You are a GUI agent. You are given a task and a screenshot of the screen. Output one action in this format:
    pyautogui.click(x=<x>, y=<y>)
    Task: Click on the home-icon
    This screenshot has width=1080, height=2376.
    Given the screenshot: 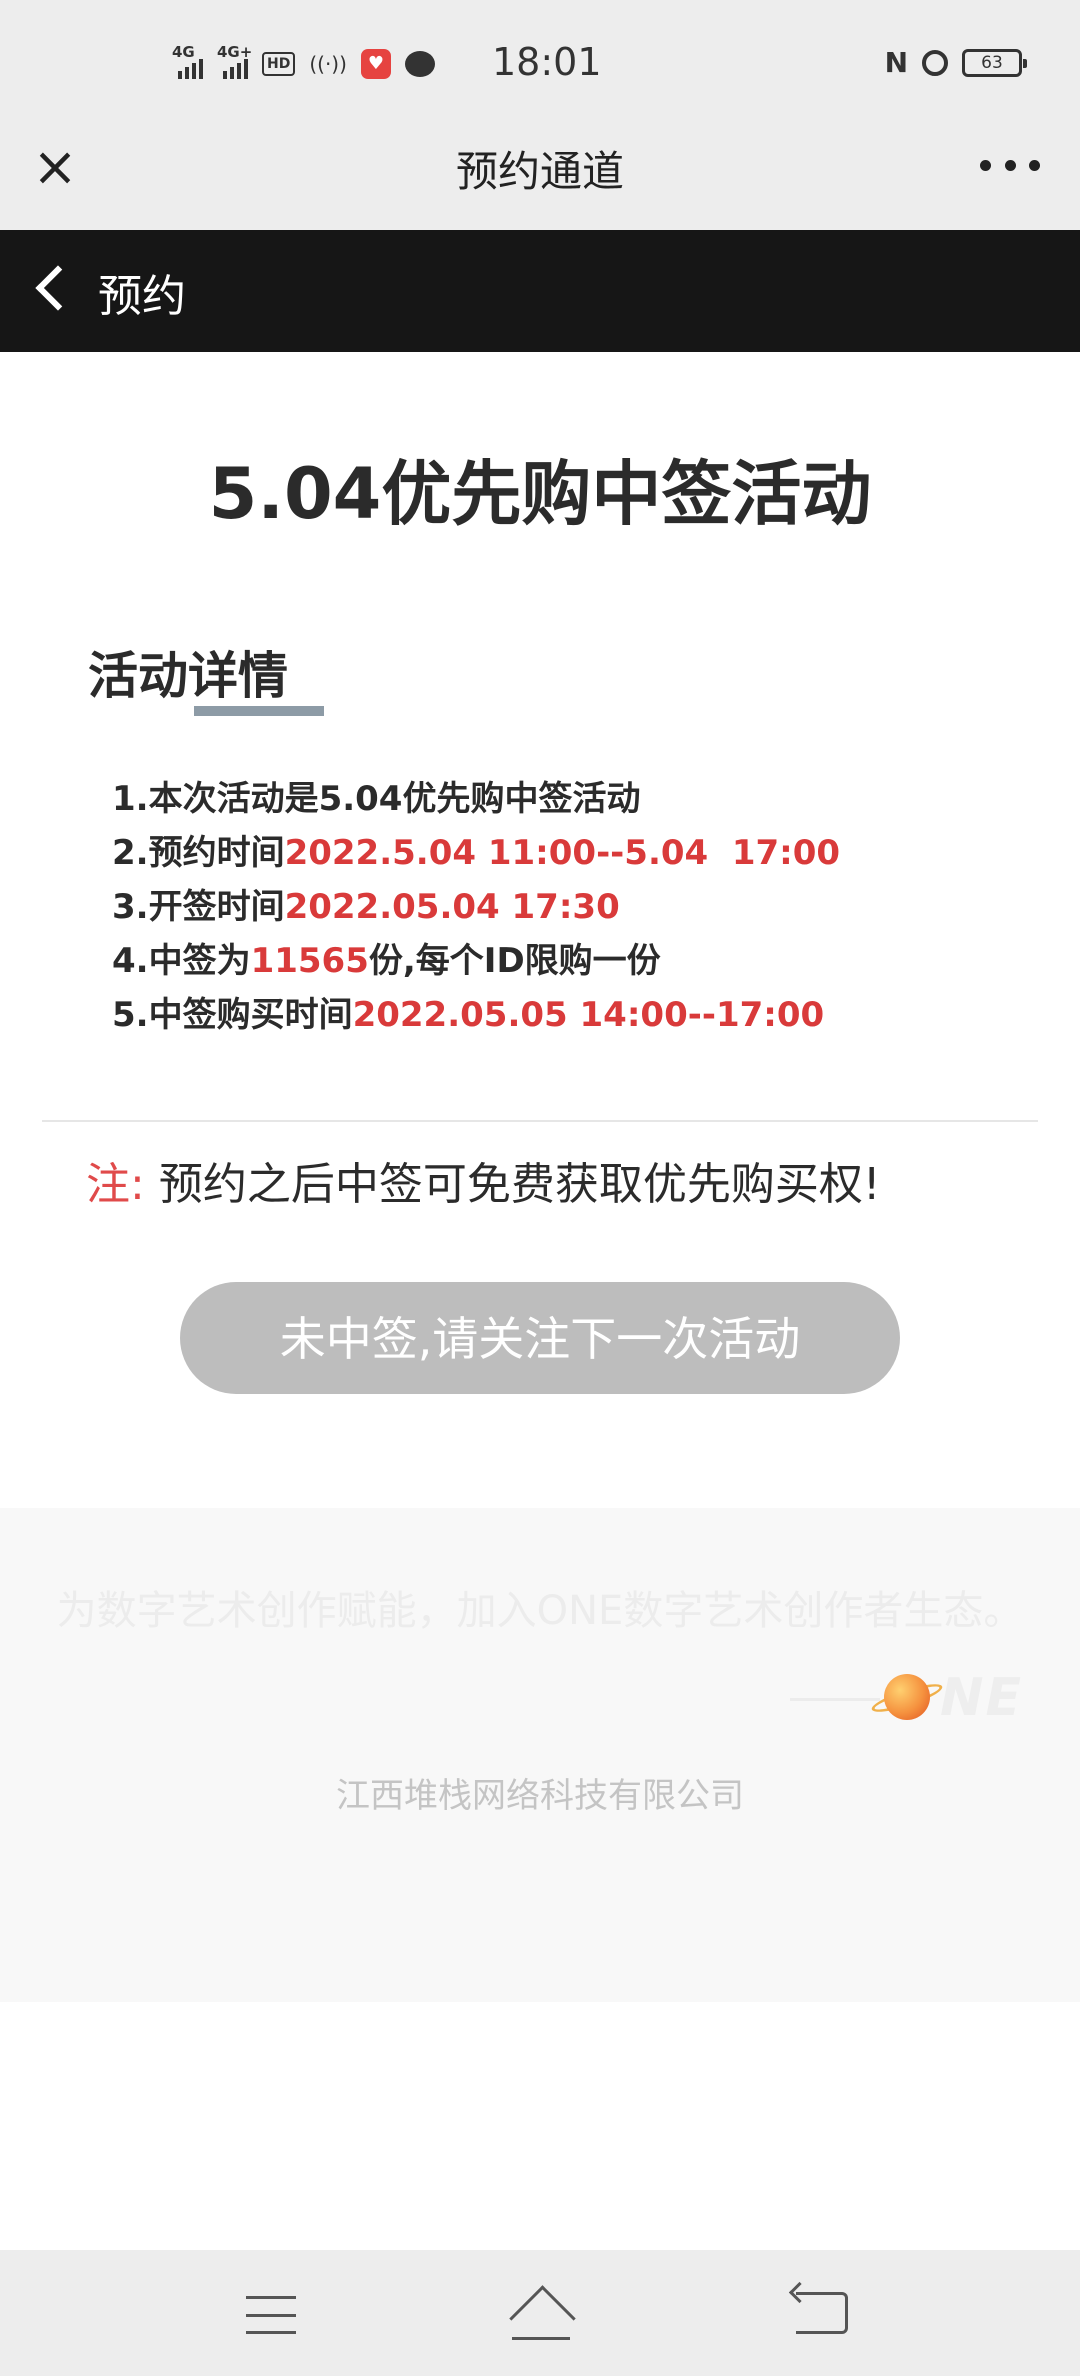 What is the action you would take?
    pyautogui.click(x=541, y=2318)
    